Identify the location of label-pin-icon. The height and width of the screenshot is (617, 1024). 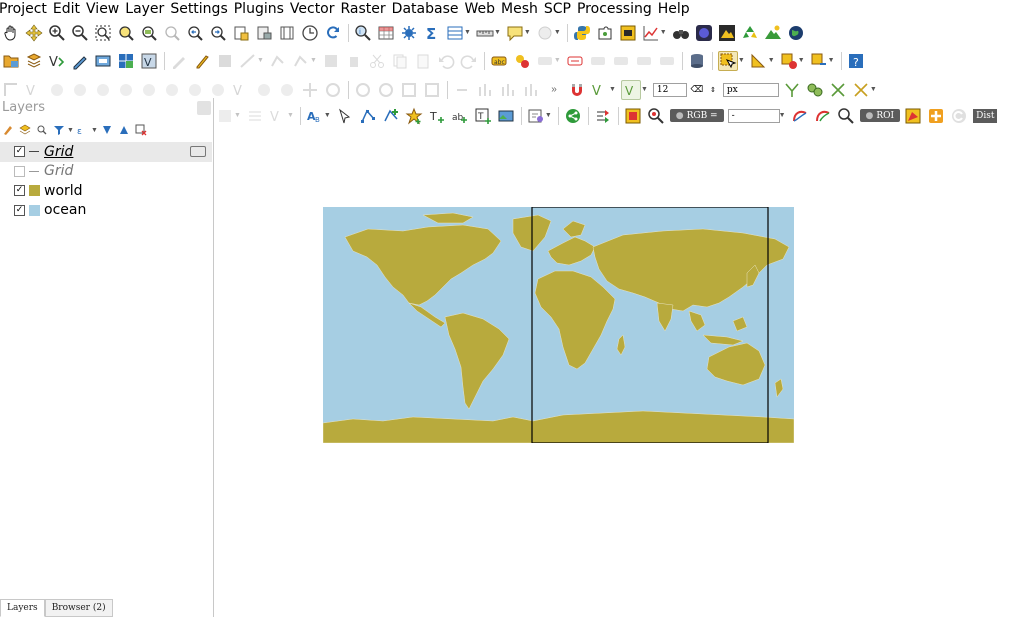
(522, 61).